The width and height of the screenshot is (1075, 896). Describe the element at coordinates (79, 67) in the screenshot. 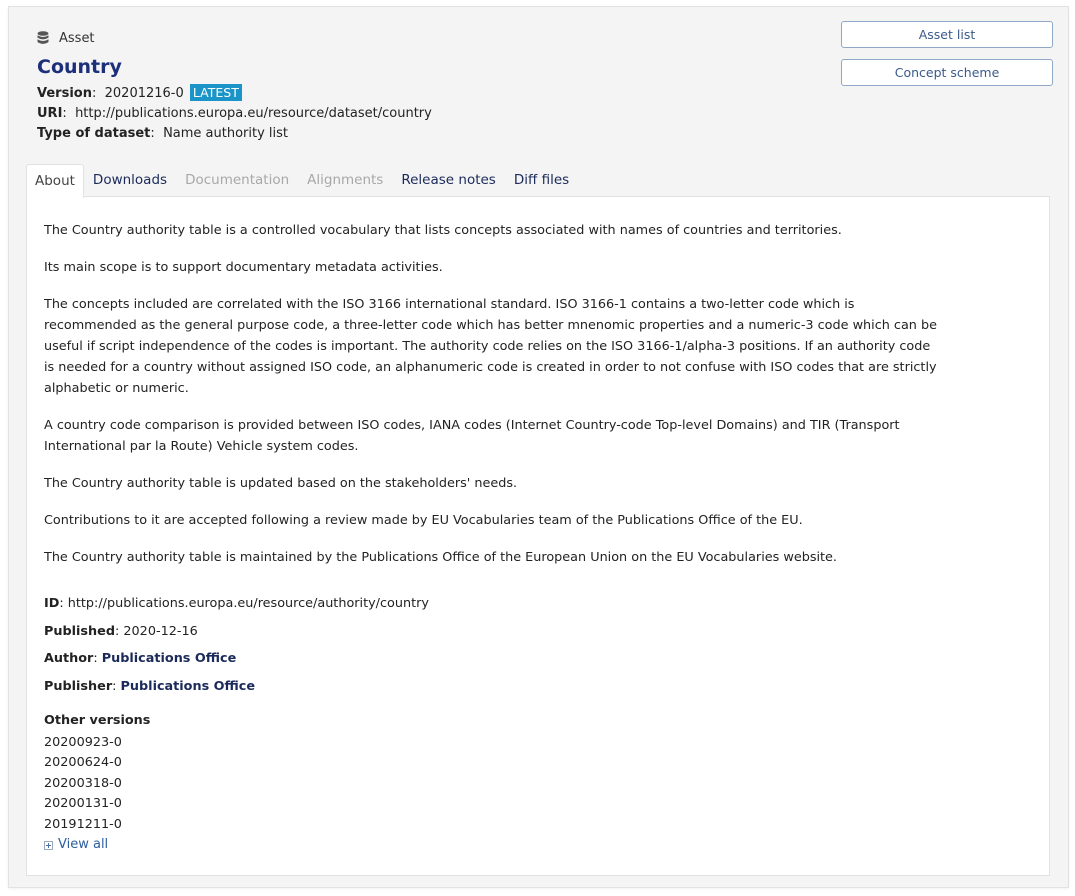

I see `page-title: Country` at that location.